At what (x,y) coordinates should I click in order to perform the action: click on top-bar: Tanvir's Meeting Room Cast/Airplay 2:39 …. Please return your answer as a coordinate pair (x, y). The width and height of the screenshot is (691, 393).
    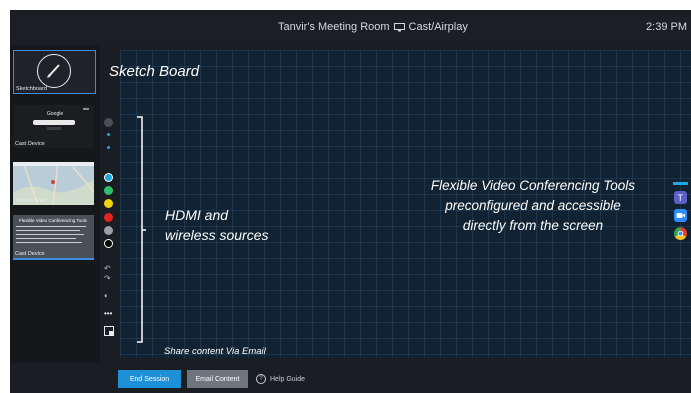
    Looking at the image, I should click on (350, 27).